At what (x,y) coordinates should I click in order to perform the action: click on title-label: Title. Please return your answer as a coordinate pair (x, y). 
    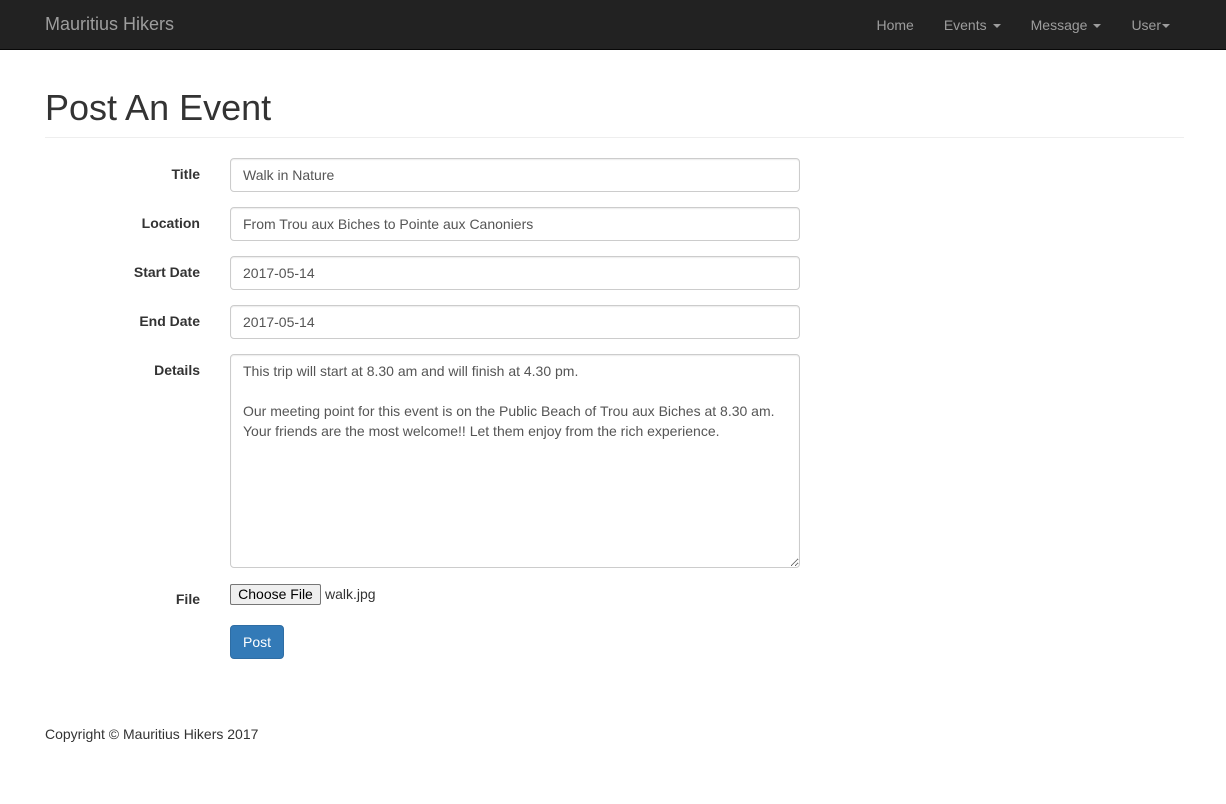
    Looking at the image, I should click on (185, 174).